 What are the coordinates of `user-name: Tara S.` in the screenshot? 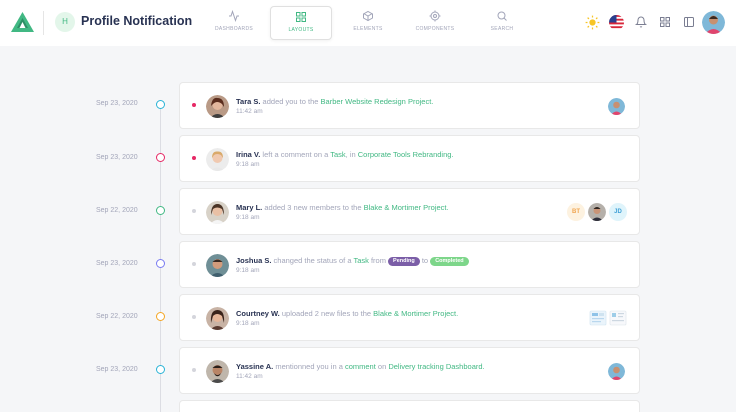 It's located at (248, 101).